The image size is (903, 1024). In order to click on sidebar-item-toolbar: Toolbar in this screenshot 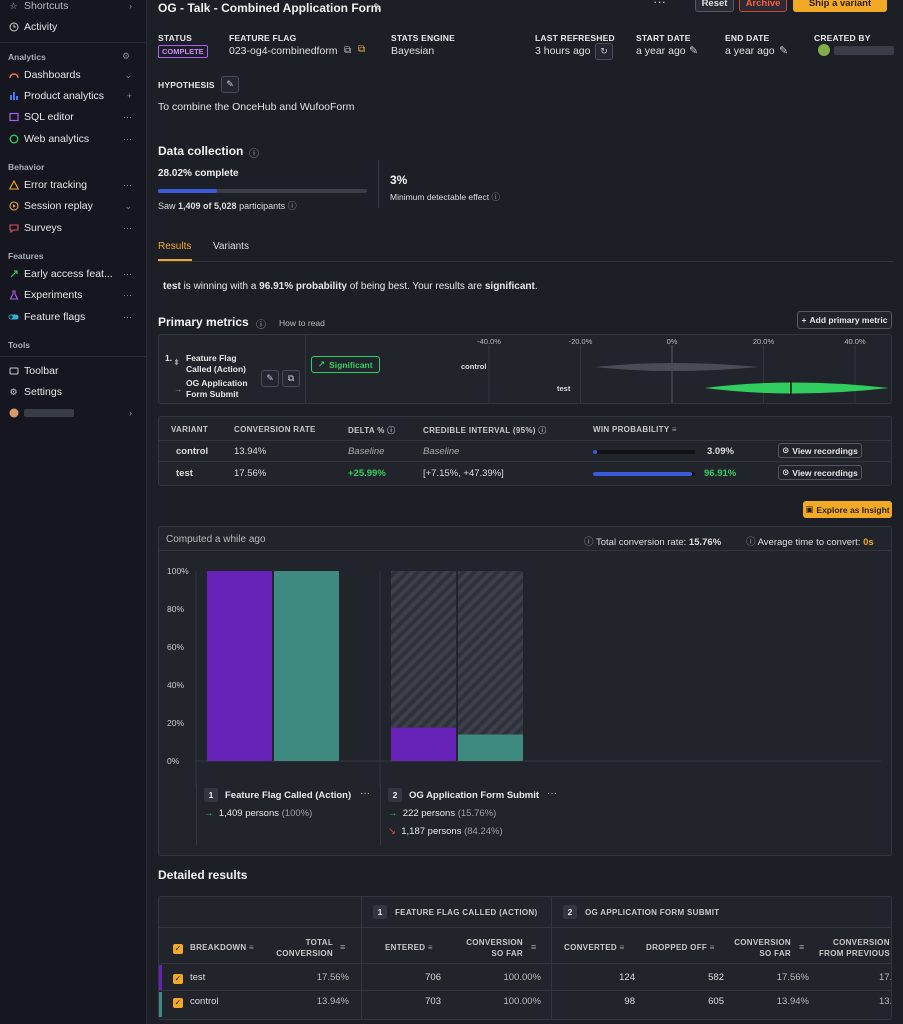, I will do `click(73, 371)`.